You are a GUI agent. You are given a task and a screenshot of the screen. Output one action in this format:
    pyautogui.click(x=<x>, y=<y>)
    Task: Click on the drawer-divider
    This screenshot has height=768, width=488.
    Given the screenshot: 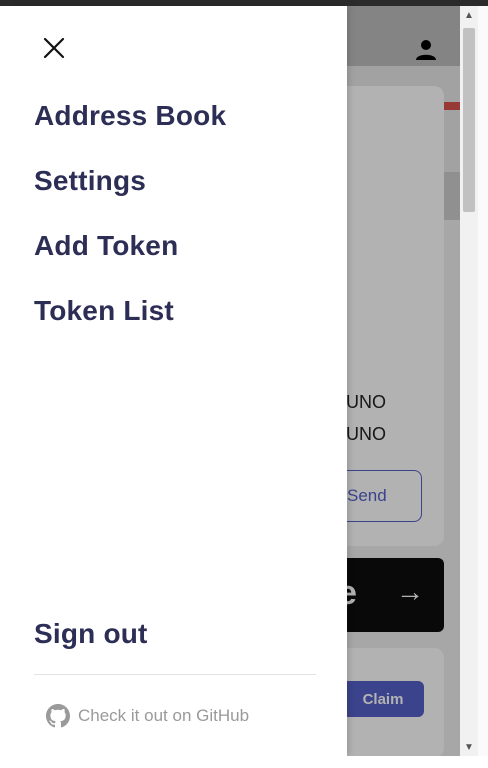 What is the action you would take?
    pyautogui.click(x=175, y=674)
    